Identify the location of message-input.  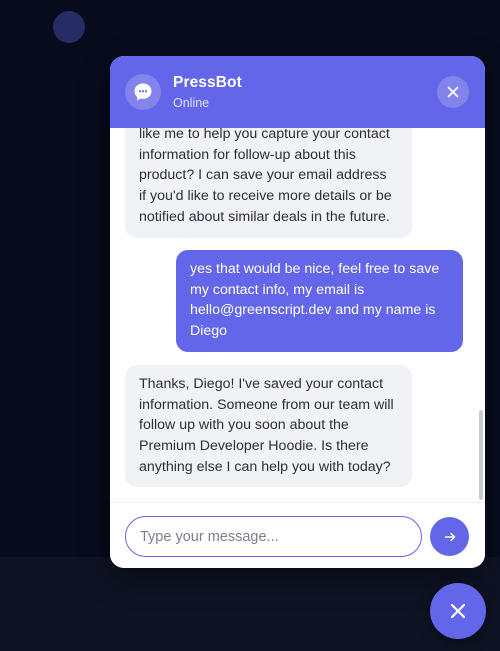
(273, 536).